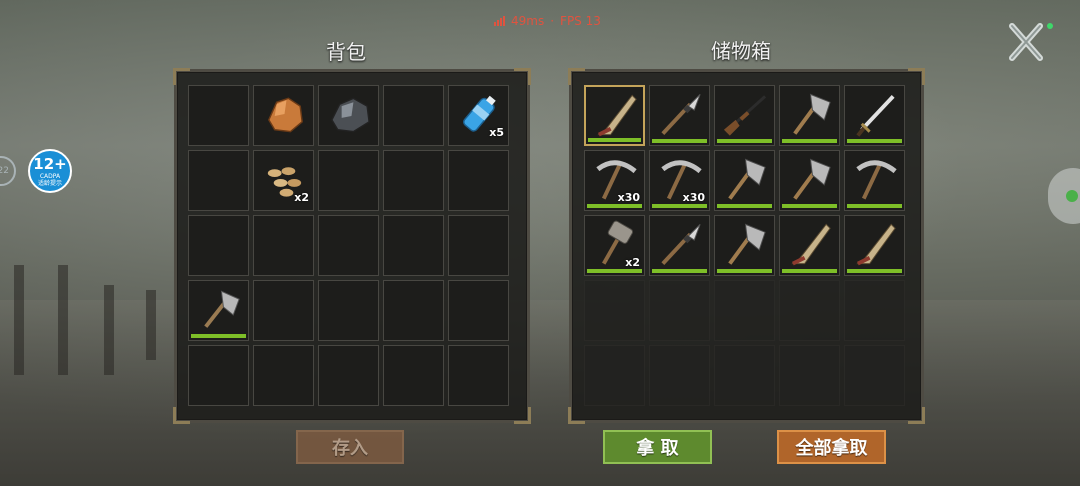  What do you see at coordinates (741, 51) in the screenshot?
I see `storage-title: 储物箱` at bounding box center [741, 51].